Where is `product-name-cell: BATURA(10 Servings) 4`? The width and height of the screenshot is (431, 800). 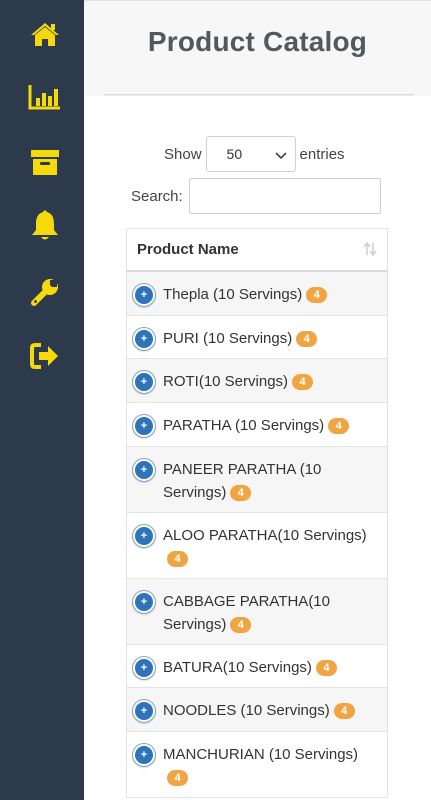 product-name-cell: BATURA(10 Servings) 4 is located at coordinates (270, 667).